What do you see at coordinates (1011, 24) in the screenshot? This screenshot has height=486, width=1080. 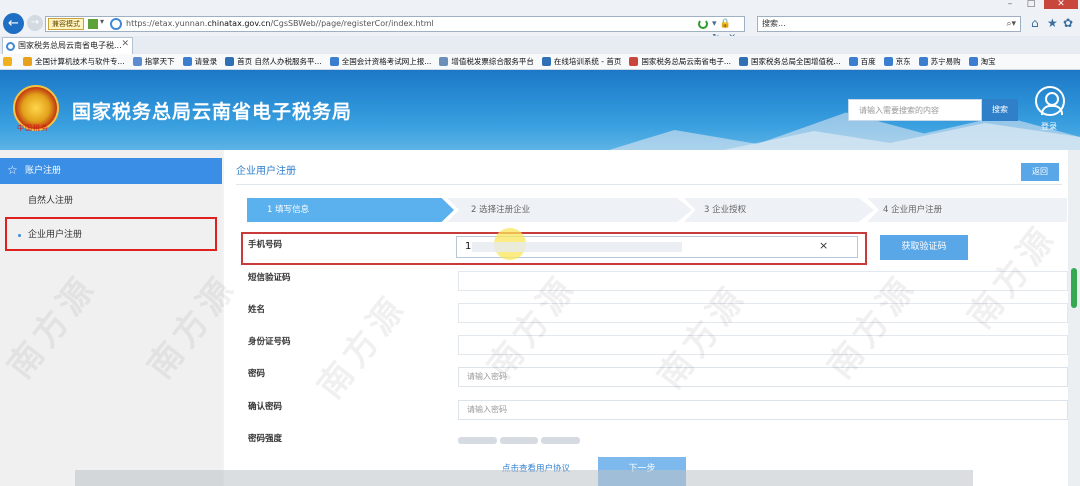 I see `search-icon: ⌕▾` at bounding box center [1011, 24].